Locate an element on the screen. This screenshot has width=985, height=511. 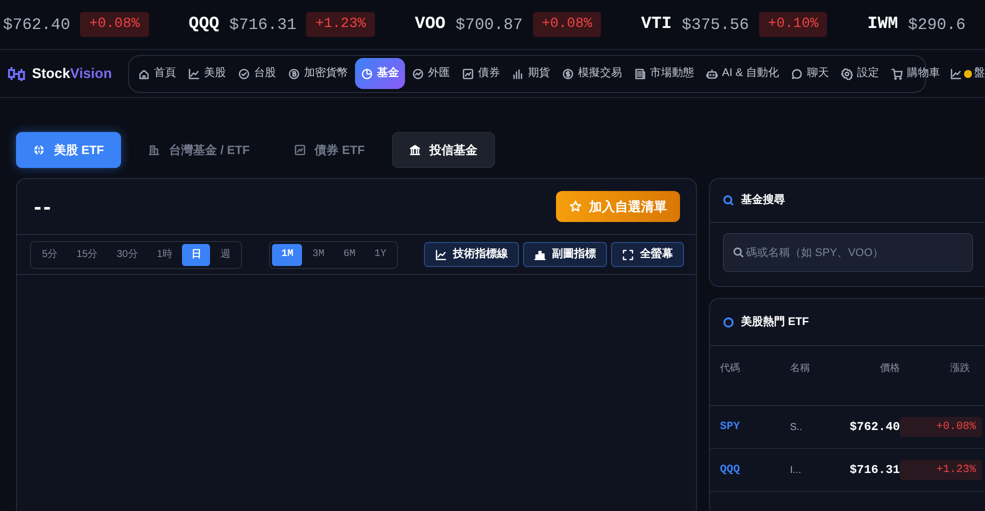
chat-bubble-icon is located at coordinates (796, 74).